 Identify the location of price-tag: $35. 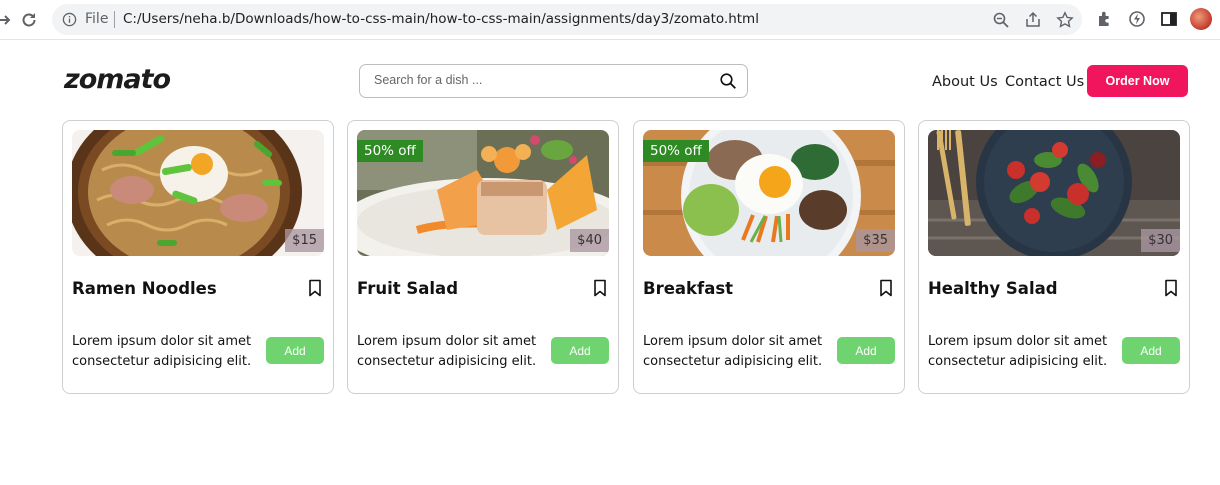
(875, 240).